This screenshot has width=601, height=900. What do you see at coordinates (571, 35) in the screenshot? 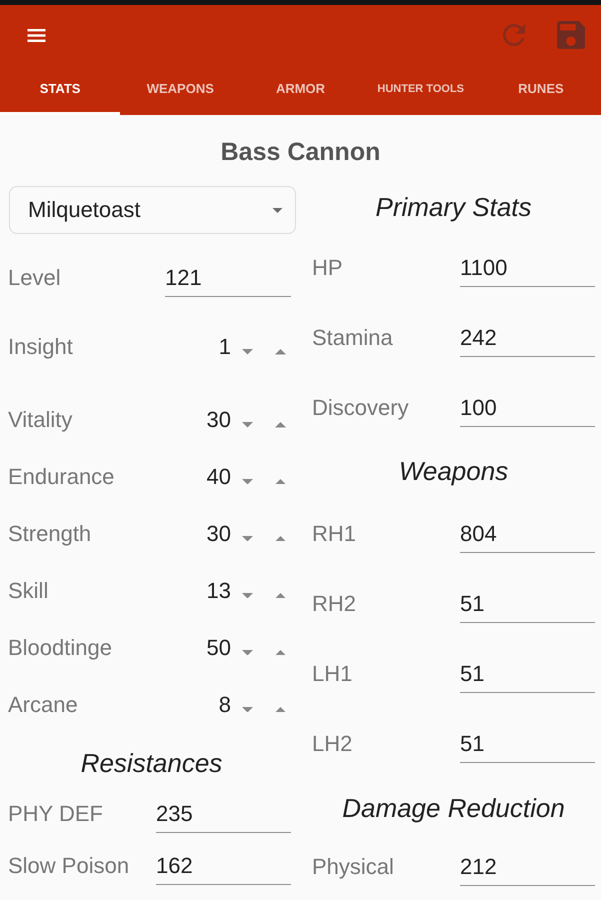
I see `save-icon` at bounding box center [571, 35].